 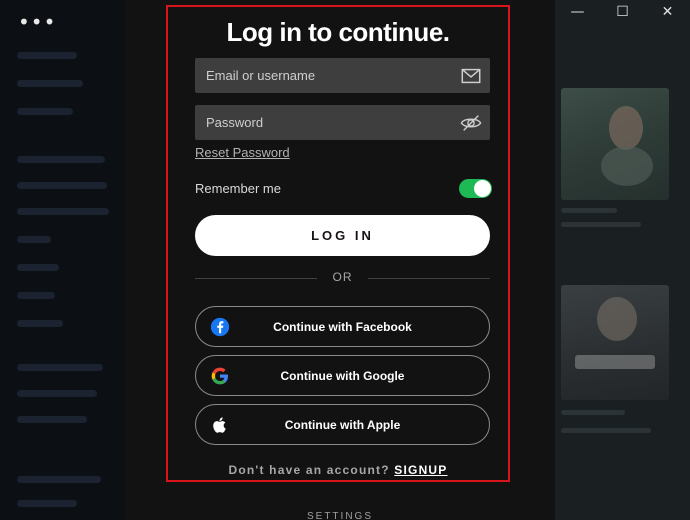 I want to click on remember-me-toggle, so click(x=475, y=188).